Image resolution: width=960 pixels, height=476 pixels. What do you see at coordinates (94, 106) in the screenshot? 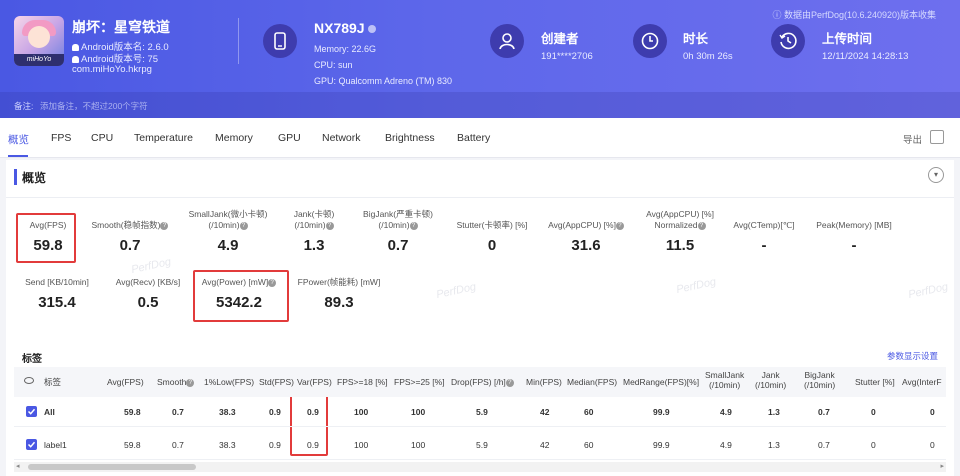
I see `note-input: 添加备注，不超过200个字符` at bounding box center [94, 106].